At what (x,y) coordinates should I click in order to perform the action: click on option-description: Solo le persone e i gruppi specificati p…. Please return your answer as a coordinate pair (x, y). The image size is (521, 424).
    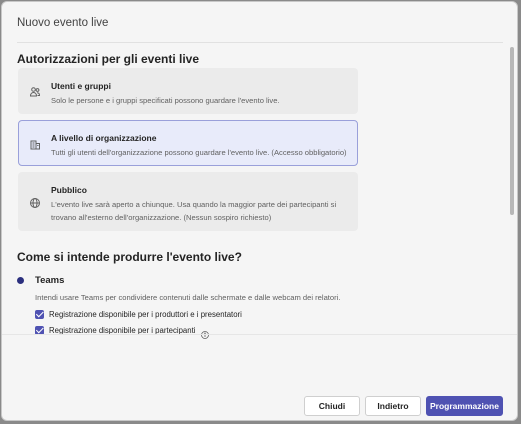
    Looking at the image, I should click on (165, 100).